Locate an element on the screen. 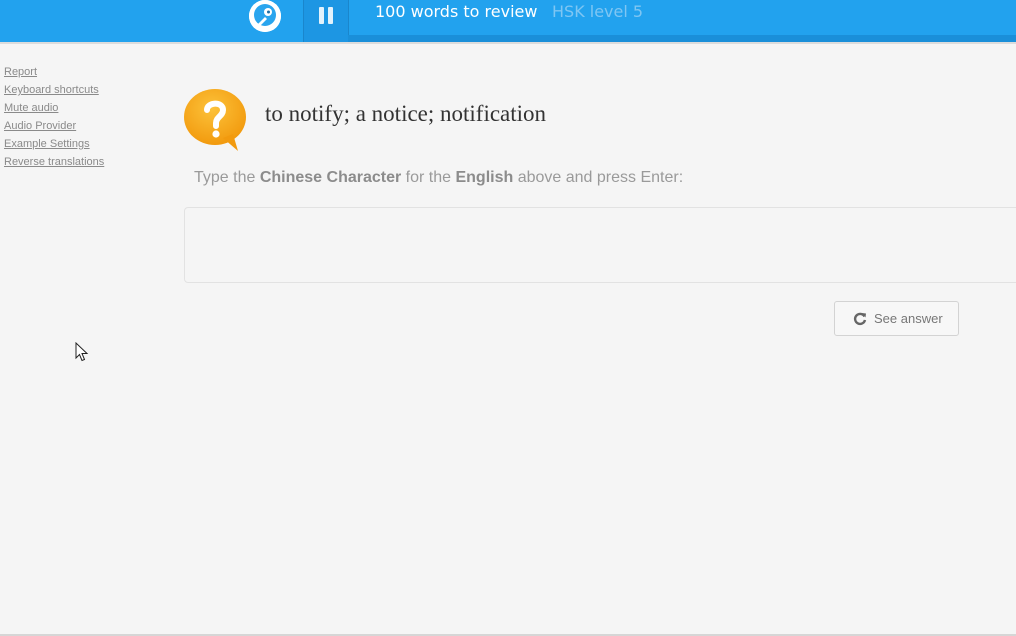  see-answer-label: See answer is located at coordinates (908, 318).